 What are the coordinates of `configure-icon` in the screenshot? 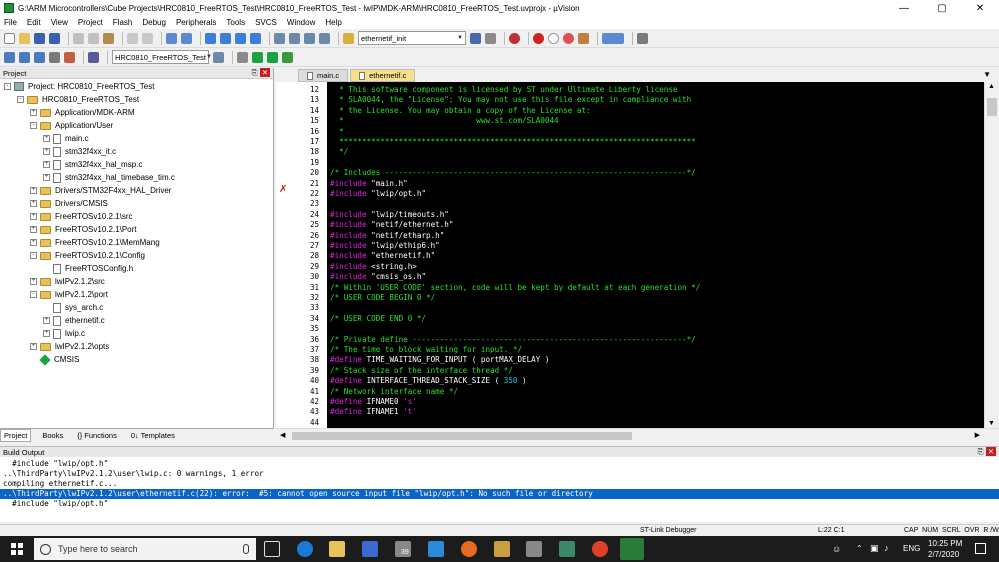 It's located at (583, 38).